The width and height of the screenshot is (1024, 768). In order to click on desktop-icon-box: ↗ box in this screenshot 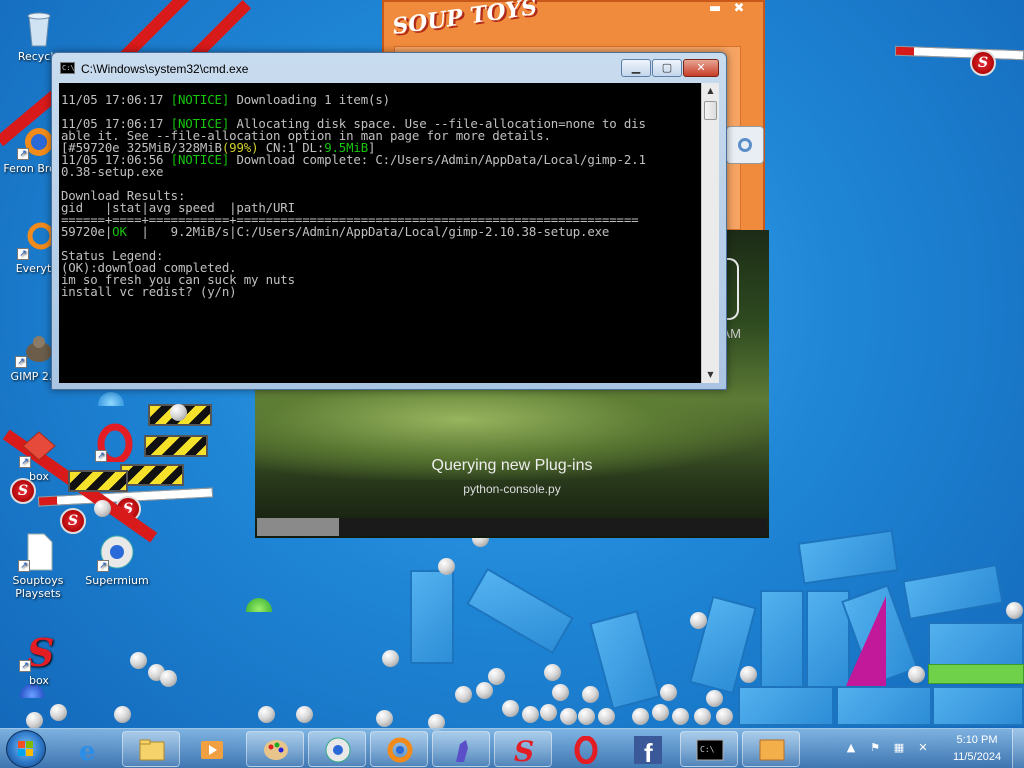, I will do `click(39, 455)`.